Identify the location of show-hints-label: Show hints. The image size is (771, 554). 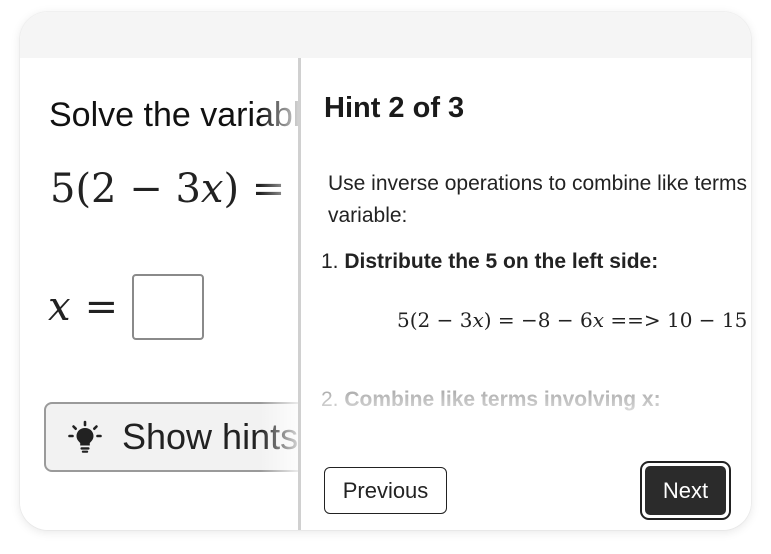
(210, 436).